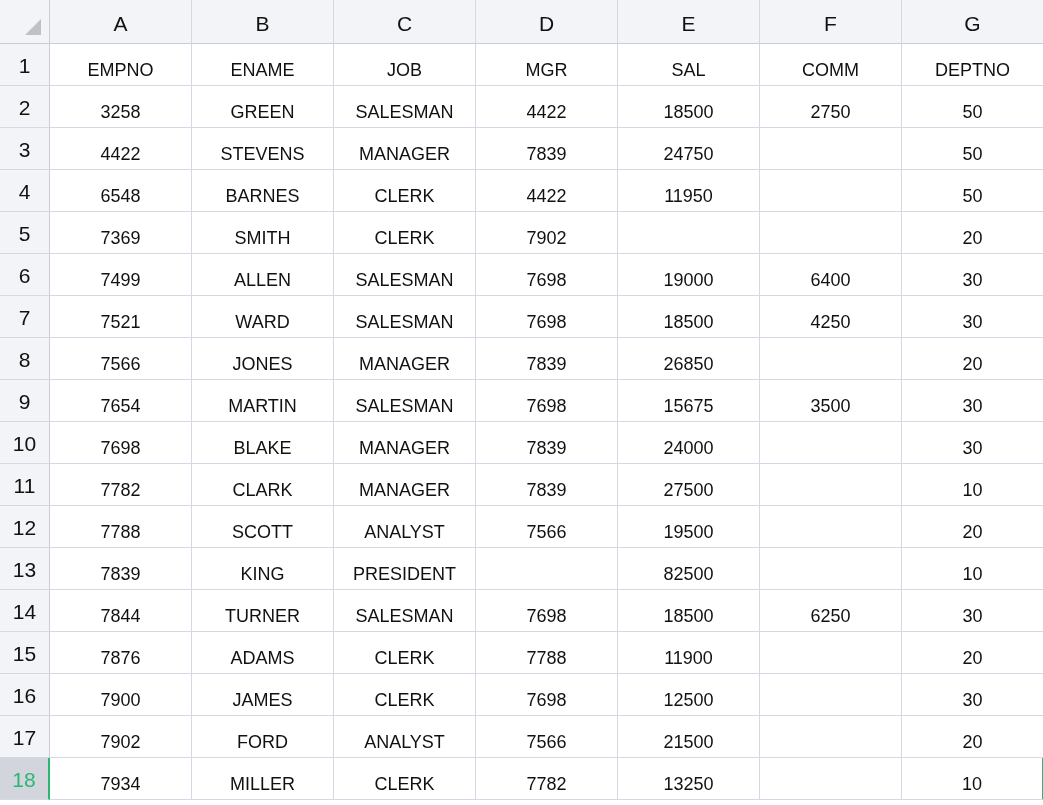 This screenshot has width=1043, height=805. What do you see at coordinates (405, 569) in the screenshot?
I see `table-cell: PRESIDENT` at bounding box center [405, 569].